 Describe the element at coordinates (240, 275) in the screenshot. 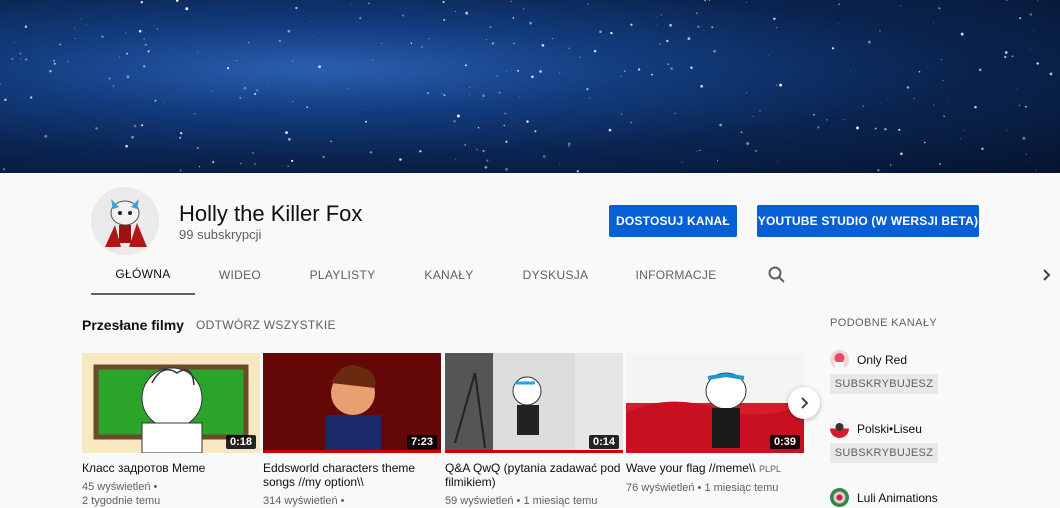

I see `tab-videos: WIDEO` at that location.